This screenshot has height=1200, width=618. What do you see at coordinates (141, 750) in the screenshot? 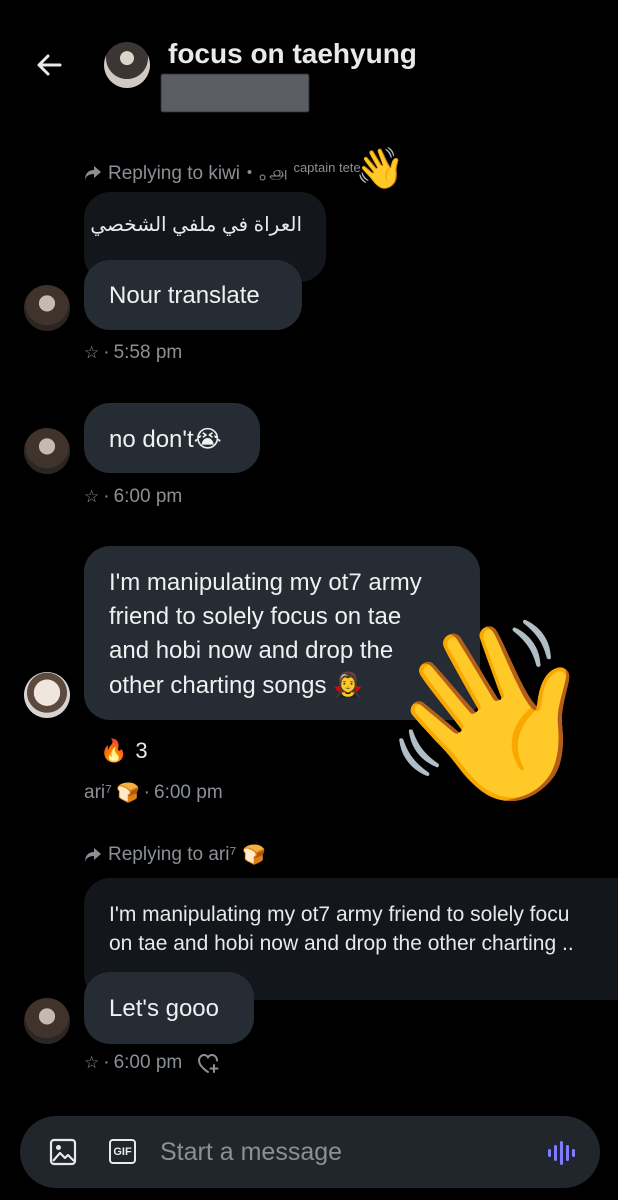
I see `reaction-count: 3` at bounding box center [141, 750].